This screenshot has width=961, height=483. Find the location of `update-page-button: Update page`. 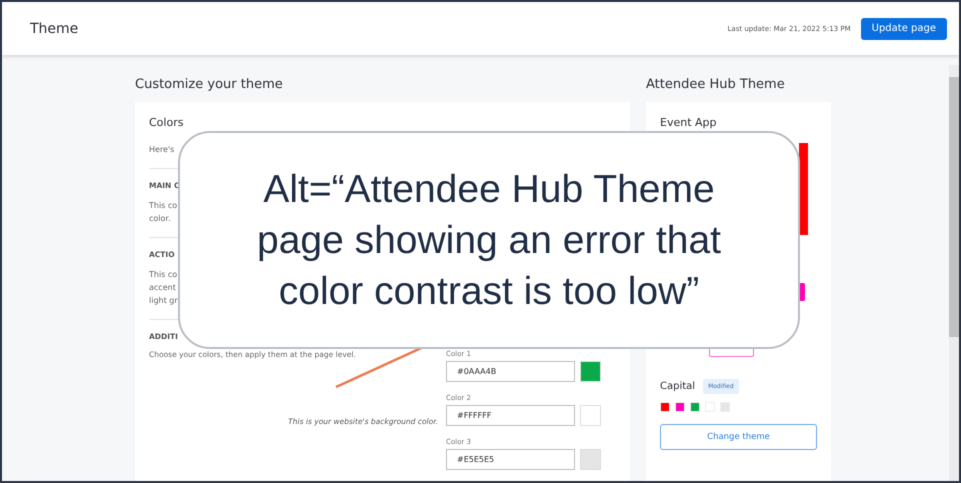

update-page-button: Update page is located at coordinates (903, 29).